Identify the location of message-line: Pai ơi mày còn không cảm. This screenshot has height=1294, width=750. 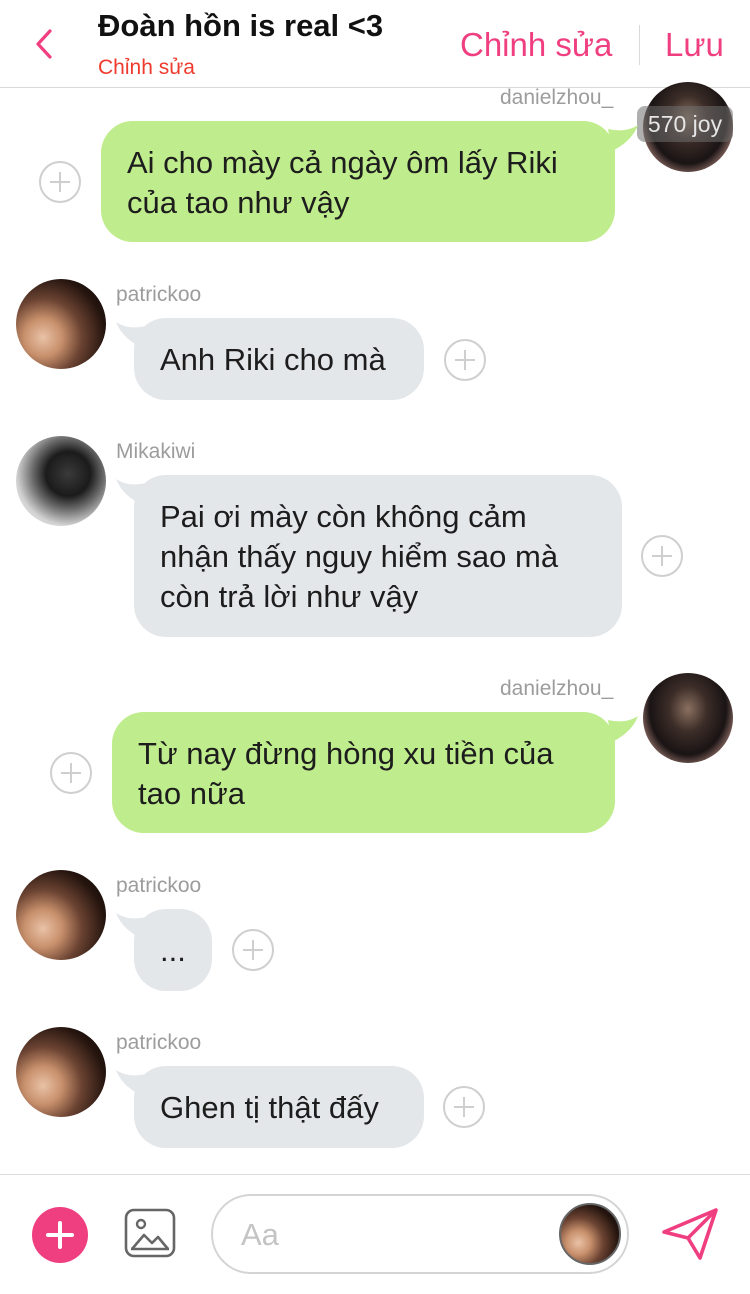
(343, 516).